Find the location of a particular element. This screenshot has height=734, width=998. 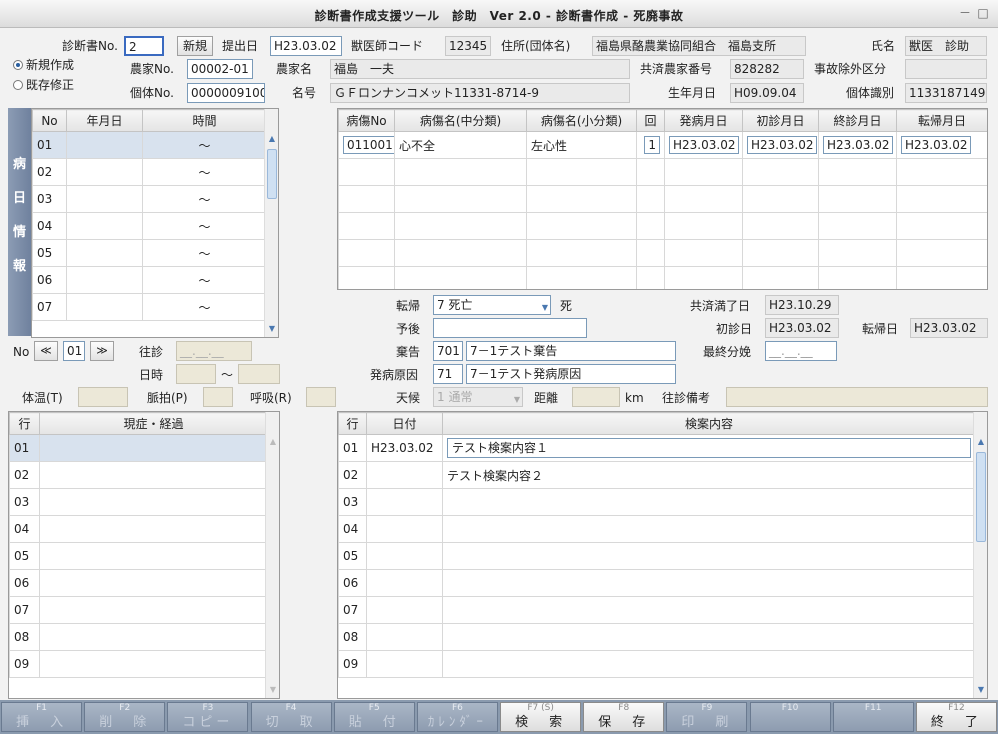

ojin-date-field: __.__.__ is located at coordinates (214, 351).